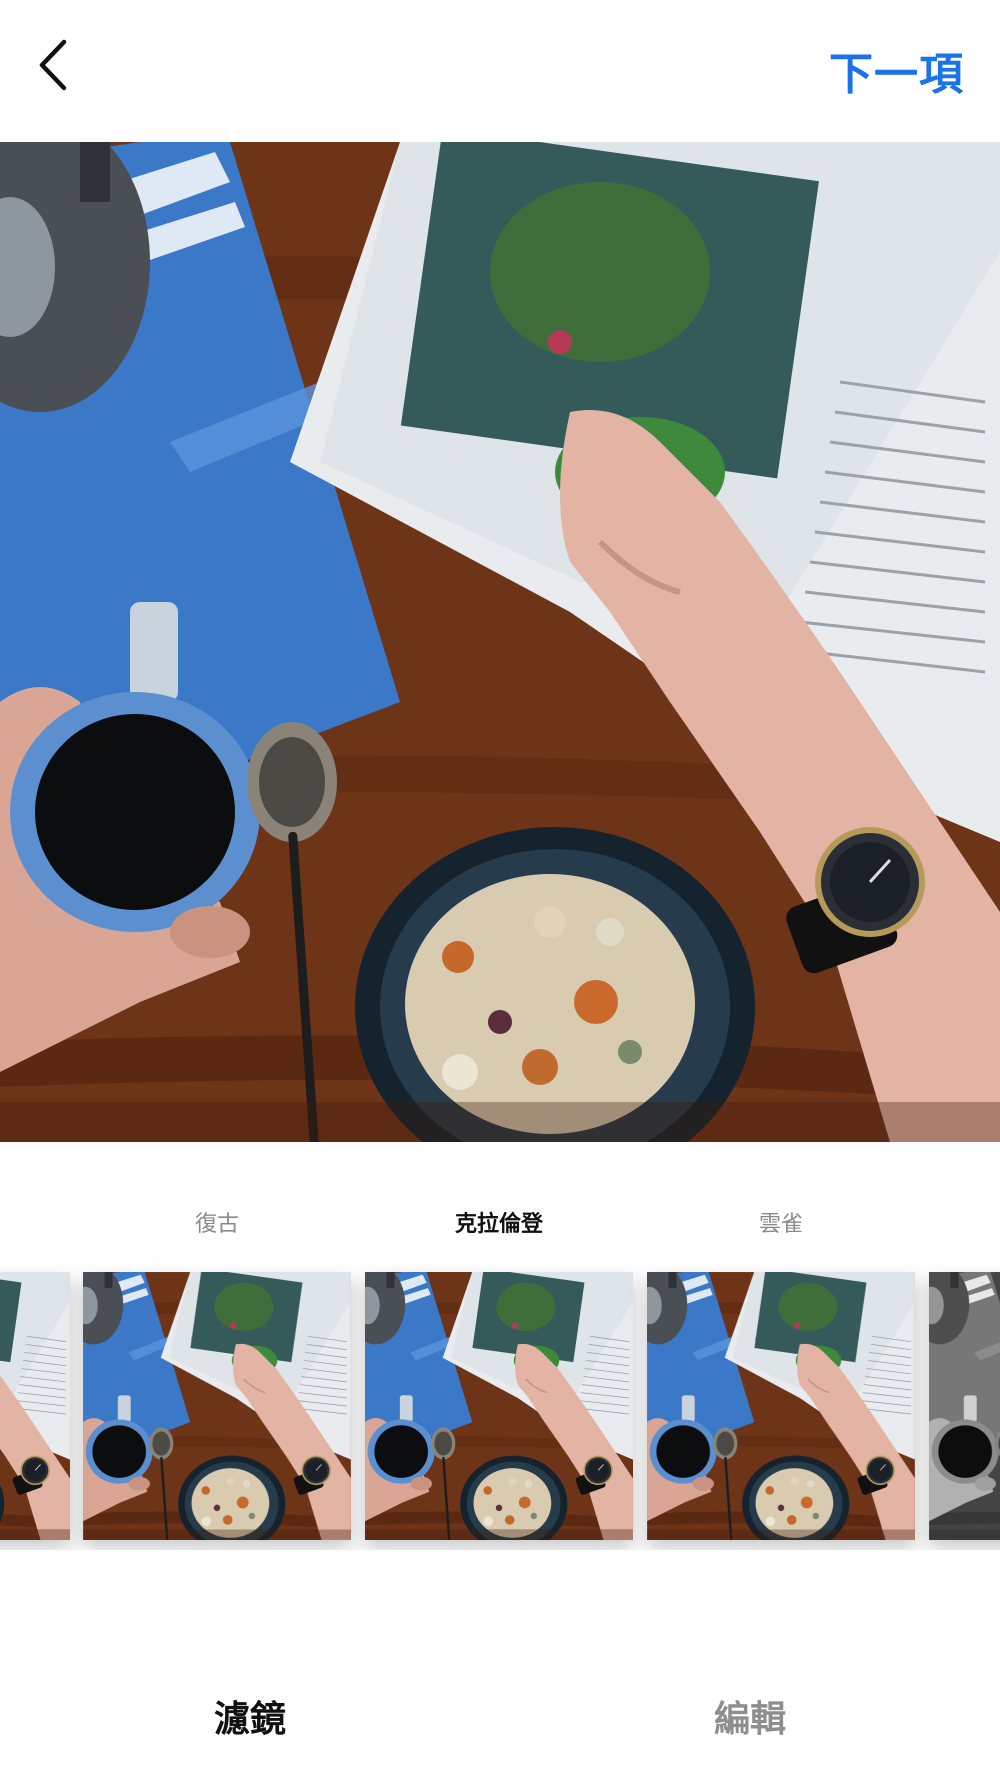 Image resolution: width=1000 pixels, height=1777 pixels. What do you see at coordinates (896, 70) in the screenshot?
I see `next-button: 下一項` at bounding box center [896, 70].